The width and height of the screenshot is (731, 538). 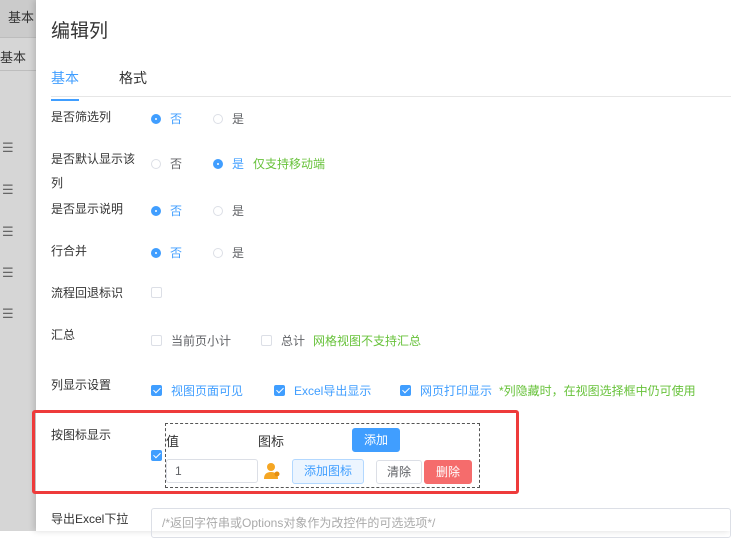 What do you see at coordinates (63, 335) in the screenshot?
I see `summary-label: 汇总` at bounding box center [63, 335].